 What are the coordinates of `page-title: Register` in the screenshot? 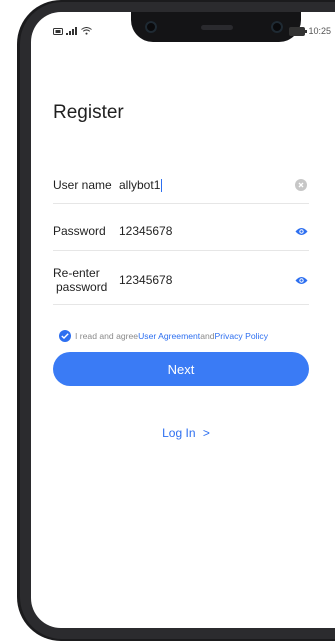 It's located at (88, 112).